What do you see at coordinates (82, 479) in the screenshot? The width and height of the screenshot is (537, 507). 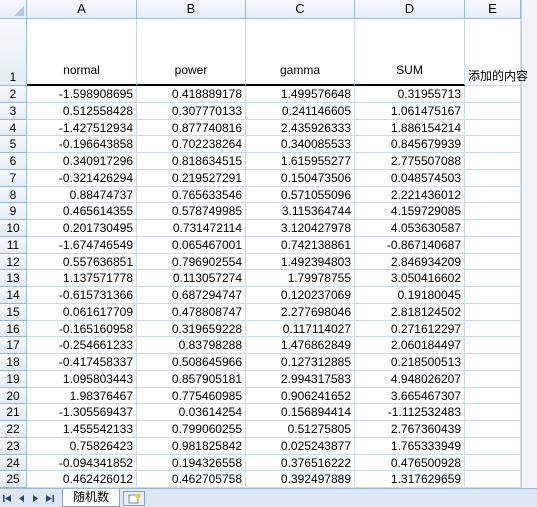 I see `cell-A: 0.462426012` at bounding box center [82, 479].